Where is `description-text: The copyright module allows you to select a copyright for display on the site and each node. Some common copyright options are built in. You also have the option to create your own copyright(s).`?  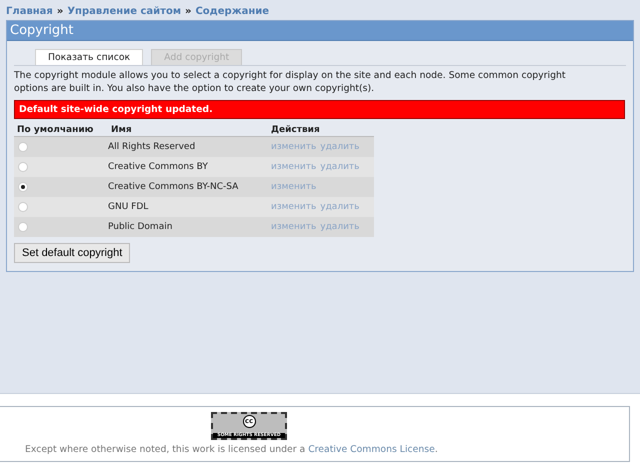 description-text: The copyright module allows you to select a copyright for display on the site and each node. Some common copyright options are built in. You also have the option to create your own copyright(s). is located at coordinates (290, 82).